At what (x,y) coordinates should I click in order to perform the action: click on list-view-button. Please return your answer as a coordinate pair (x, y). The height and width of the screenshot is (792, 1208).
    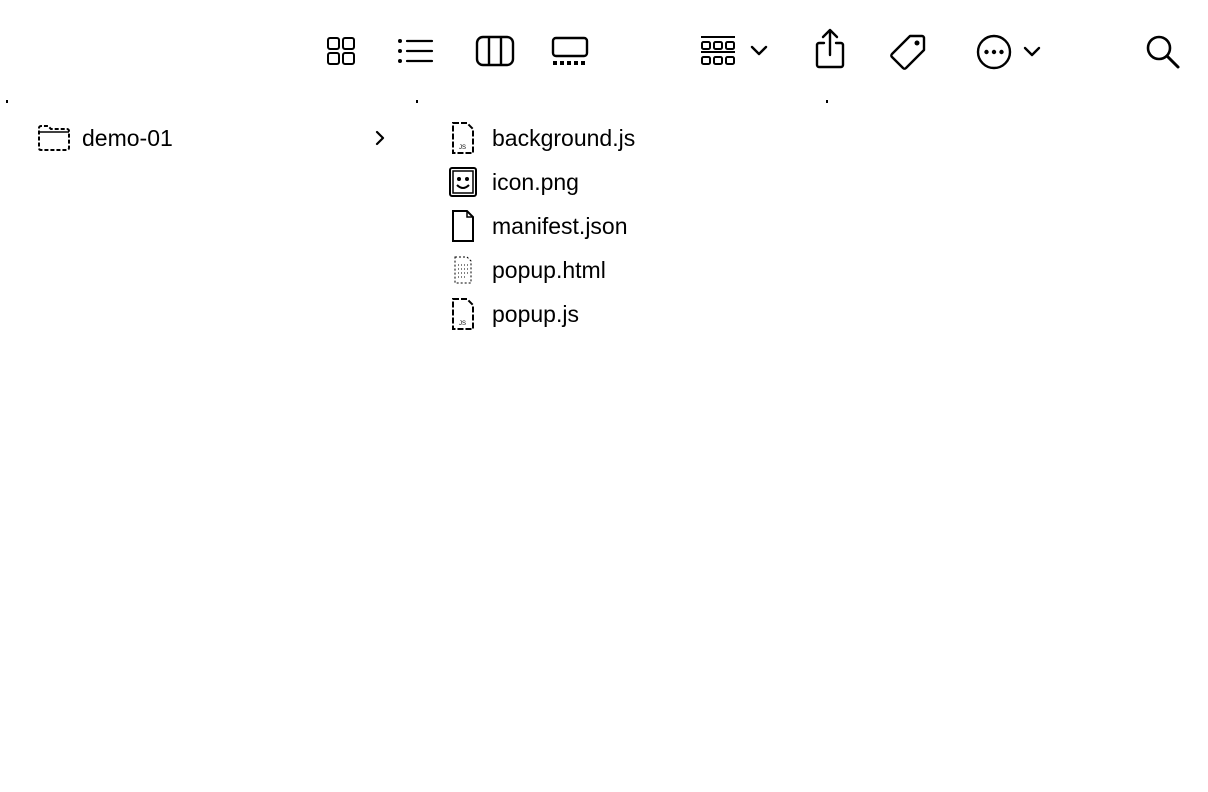
    Looking at the image, I should click on (415, 51).